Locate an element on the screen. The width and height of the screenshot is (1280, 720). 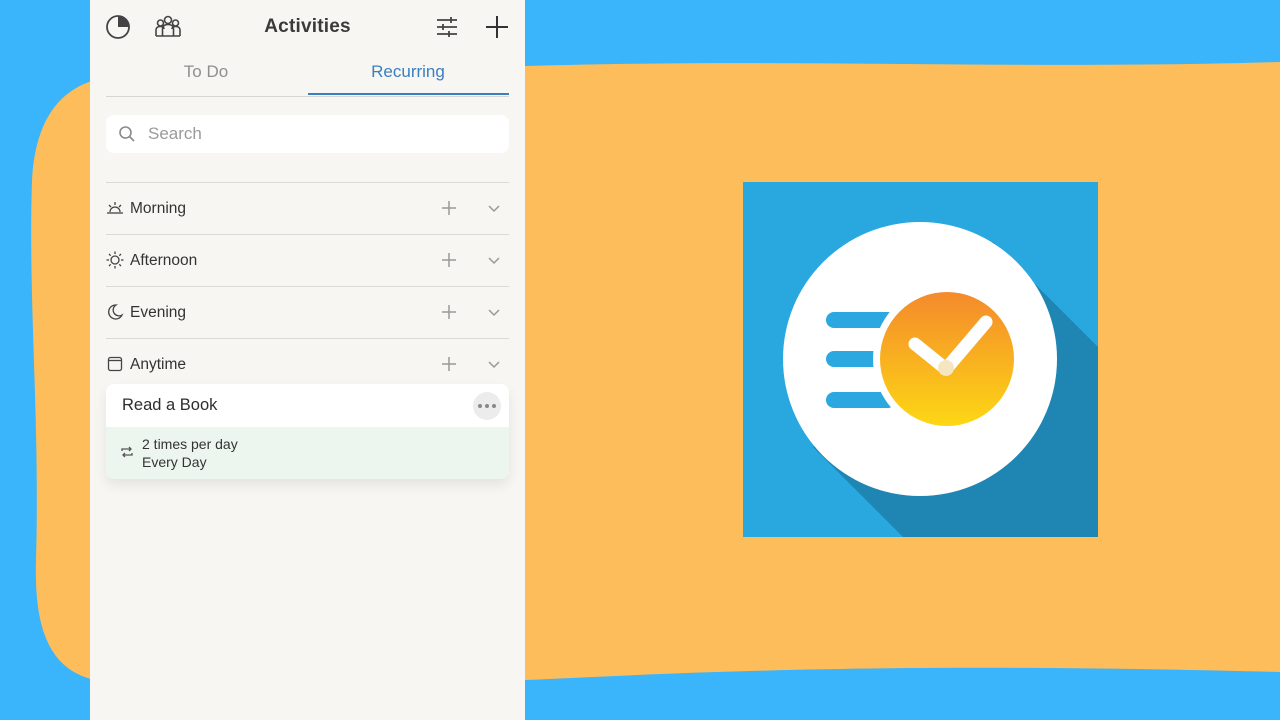
section-anytime: Anytime is located at coordinates (307, 364).